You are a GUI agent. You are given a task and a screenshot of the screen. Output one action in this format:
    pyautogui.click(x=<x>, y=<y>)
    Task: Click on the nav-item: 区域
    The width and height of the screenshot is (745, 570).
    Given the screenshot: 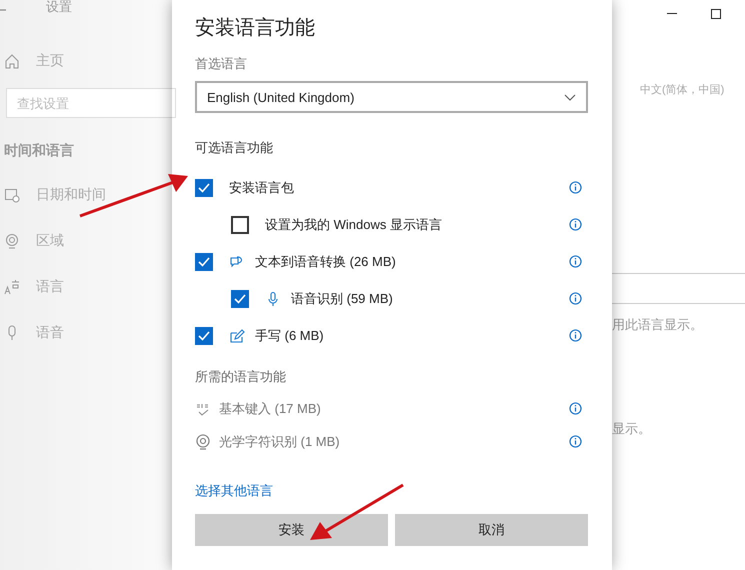 What is the action you would take?
    pyautogui.click(x=50, y=241)
    